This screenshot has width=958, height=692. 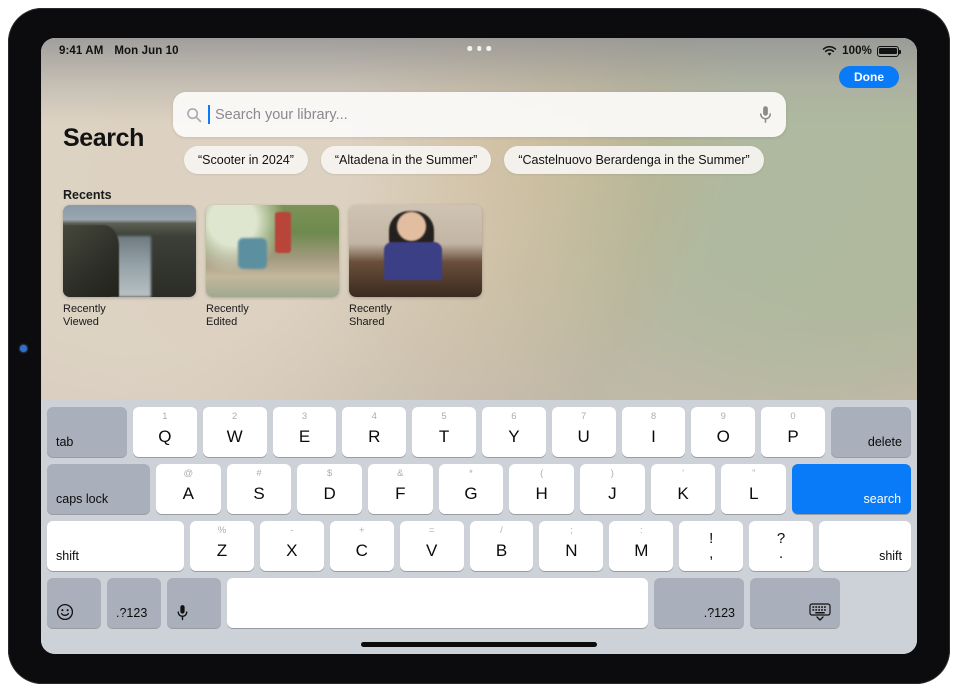 I want to click on key-label: Y, so click(x=514, y=436).